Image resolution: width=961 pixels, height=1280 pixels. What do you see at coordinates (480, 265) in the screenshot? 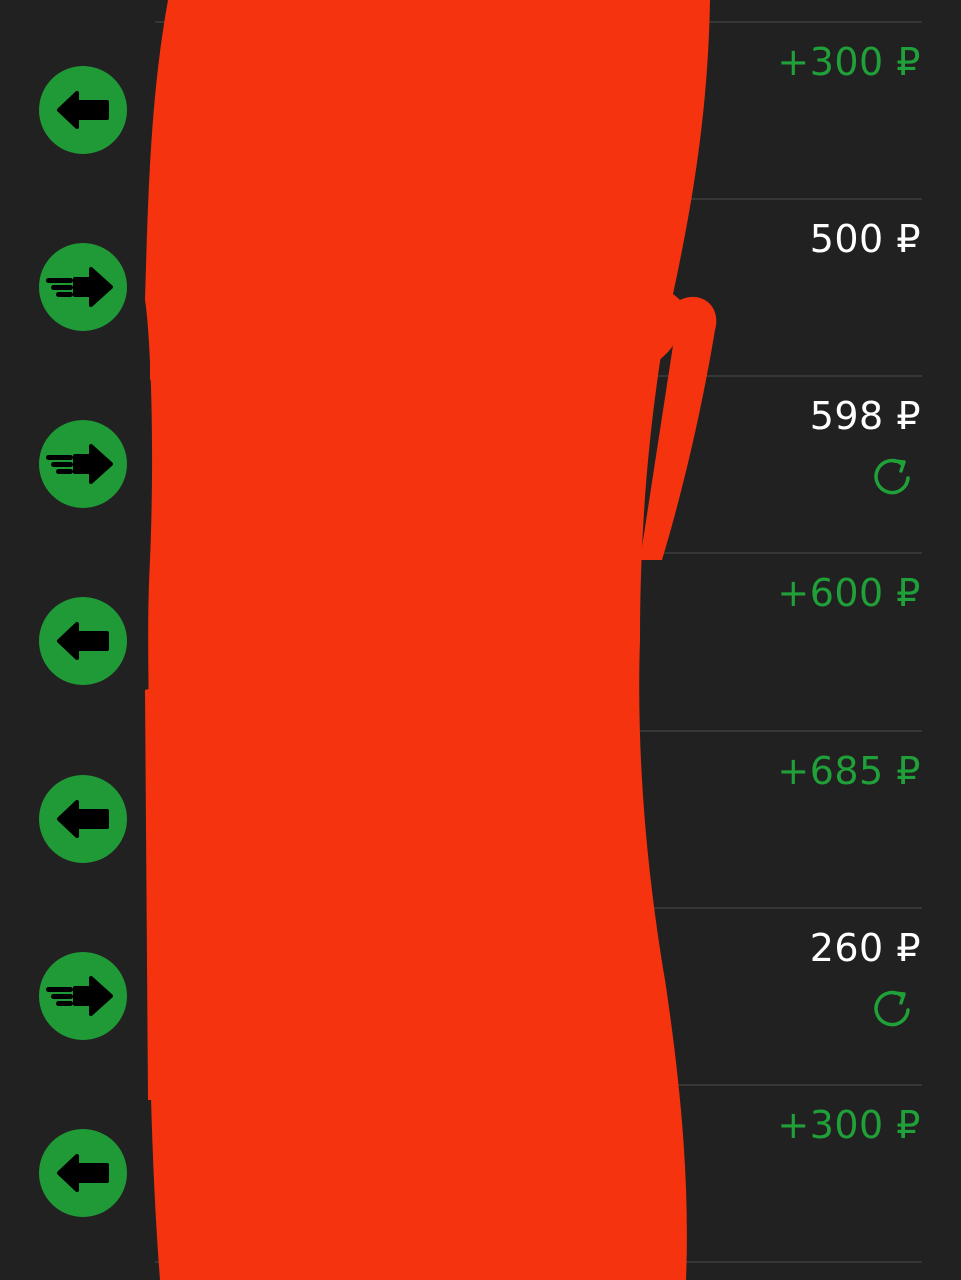
I see `transaction-row: 500 ₽` at bounding box center [480, 265].